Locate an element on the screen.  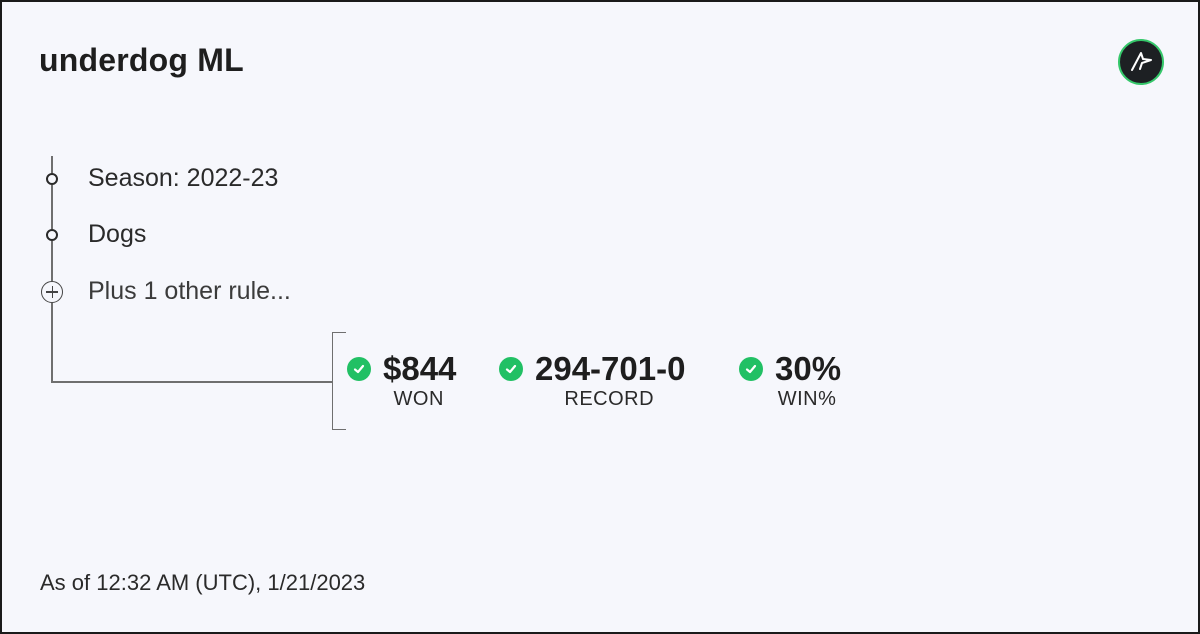
stat-label: WIN% is located at coordinates (807, 399).